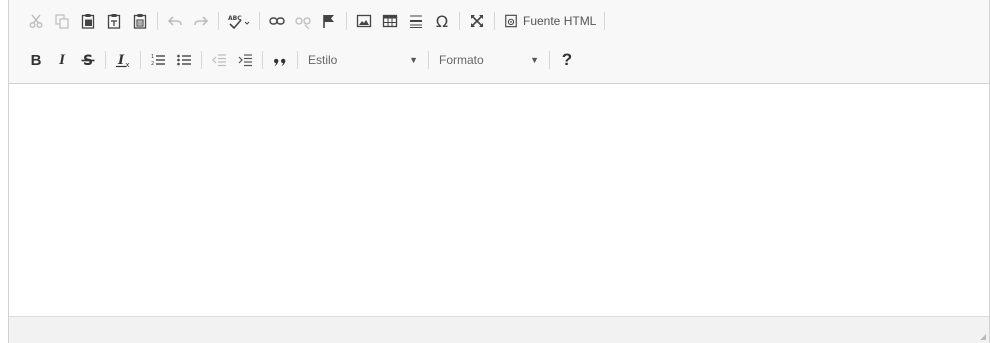  Describe the element at coordinates (560, 21) in the screenshot. I see `source-html-label: Fuente HTML` at that location.